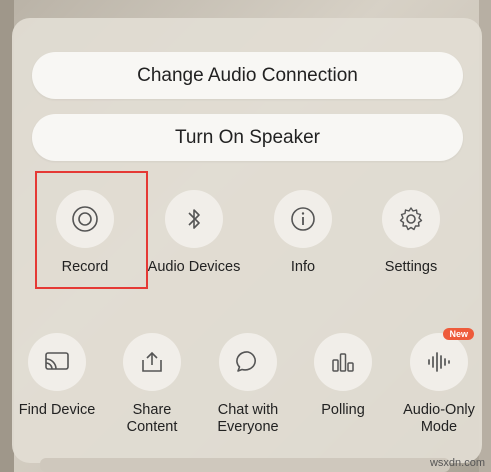  What do you see at coordinates (194, 267) in the screenshot?
I see `audio-devices-label: Audio Devices` at bounding box center [194, 267].